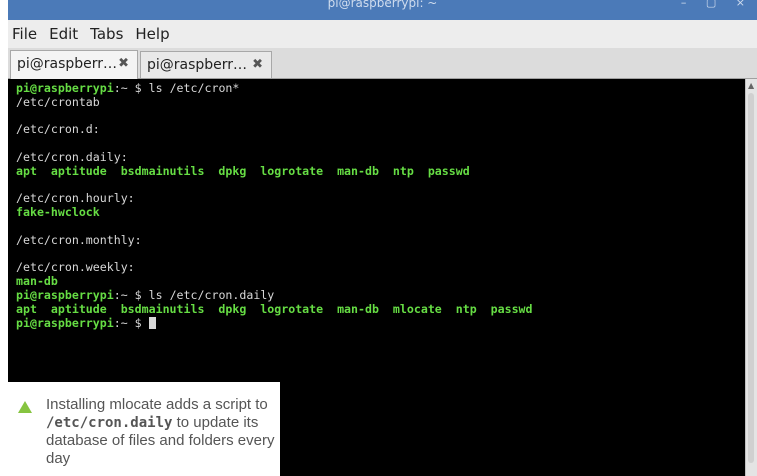 This screenshot has width=757, height=476. I want to click on window-controls: – ▢ ×, so click(717, 4).